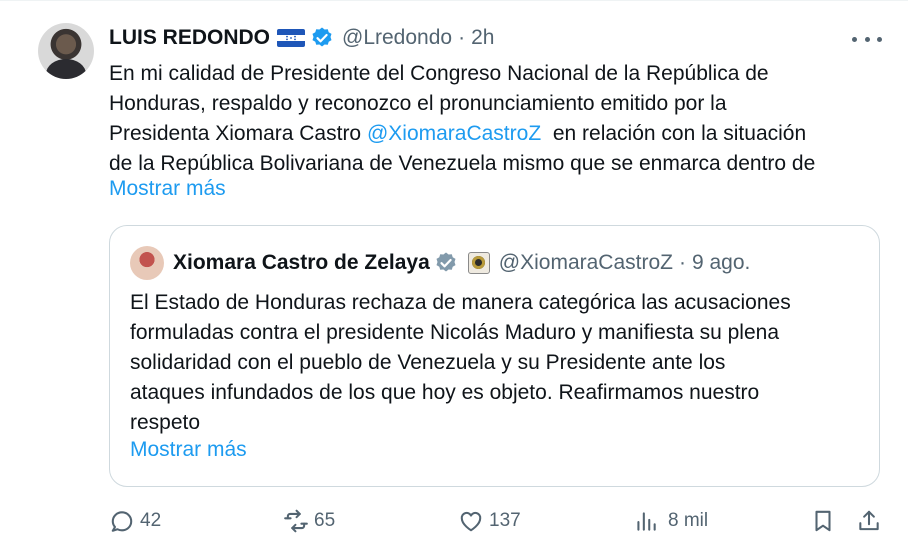 Image resolution: width=908 pixels, height=550 pixels. What do you see at coordinates (296, 521) in the screenshot?
I see `repost-icon` at bounding box center [296, 521].